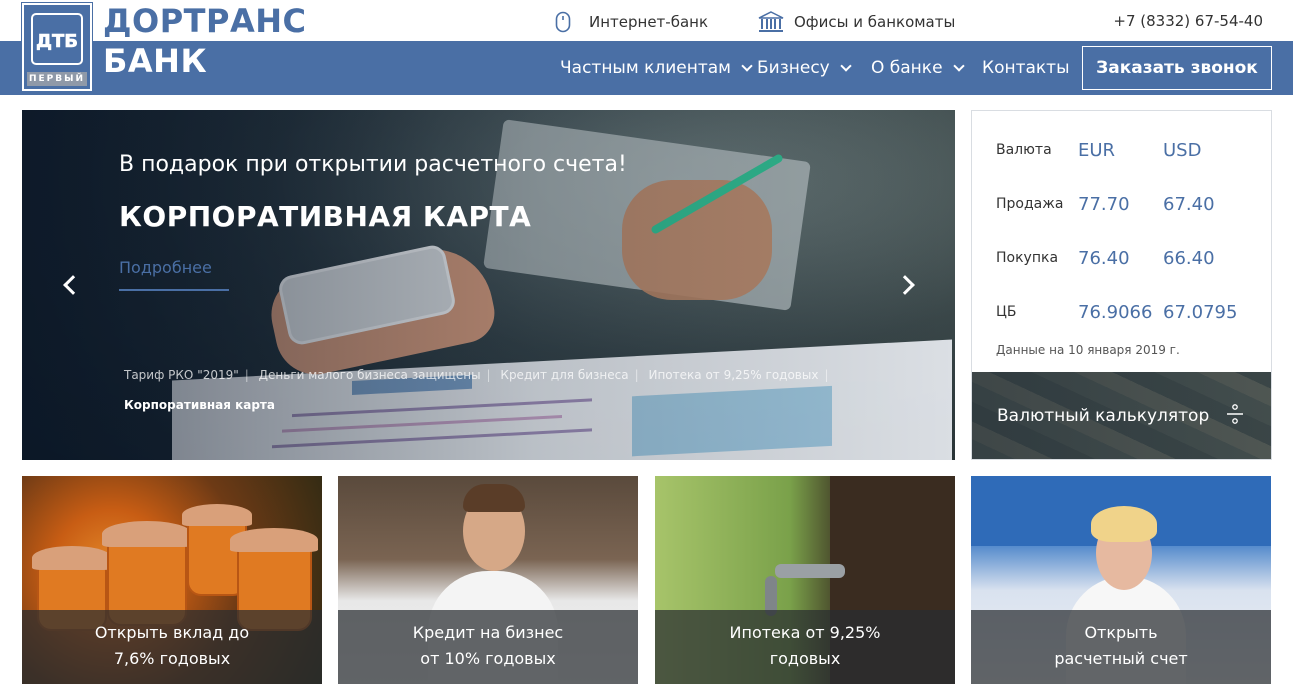 The height and width of the screenshot is (699, 1293). Describe the element at coordinates (1189, 204) in the screenshot. I see `usd-rate: 67.40` at that location.